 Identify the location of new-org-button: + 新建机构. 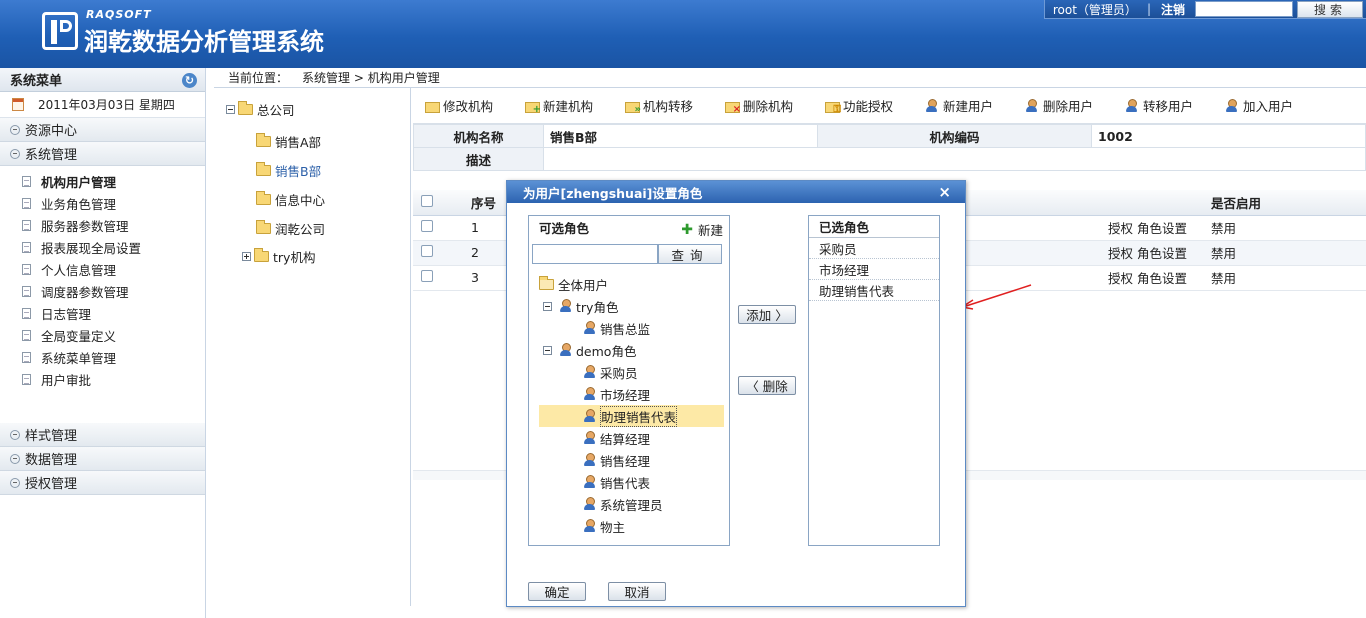
(569, 105).